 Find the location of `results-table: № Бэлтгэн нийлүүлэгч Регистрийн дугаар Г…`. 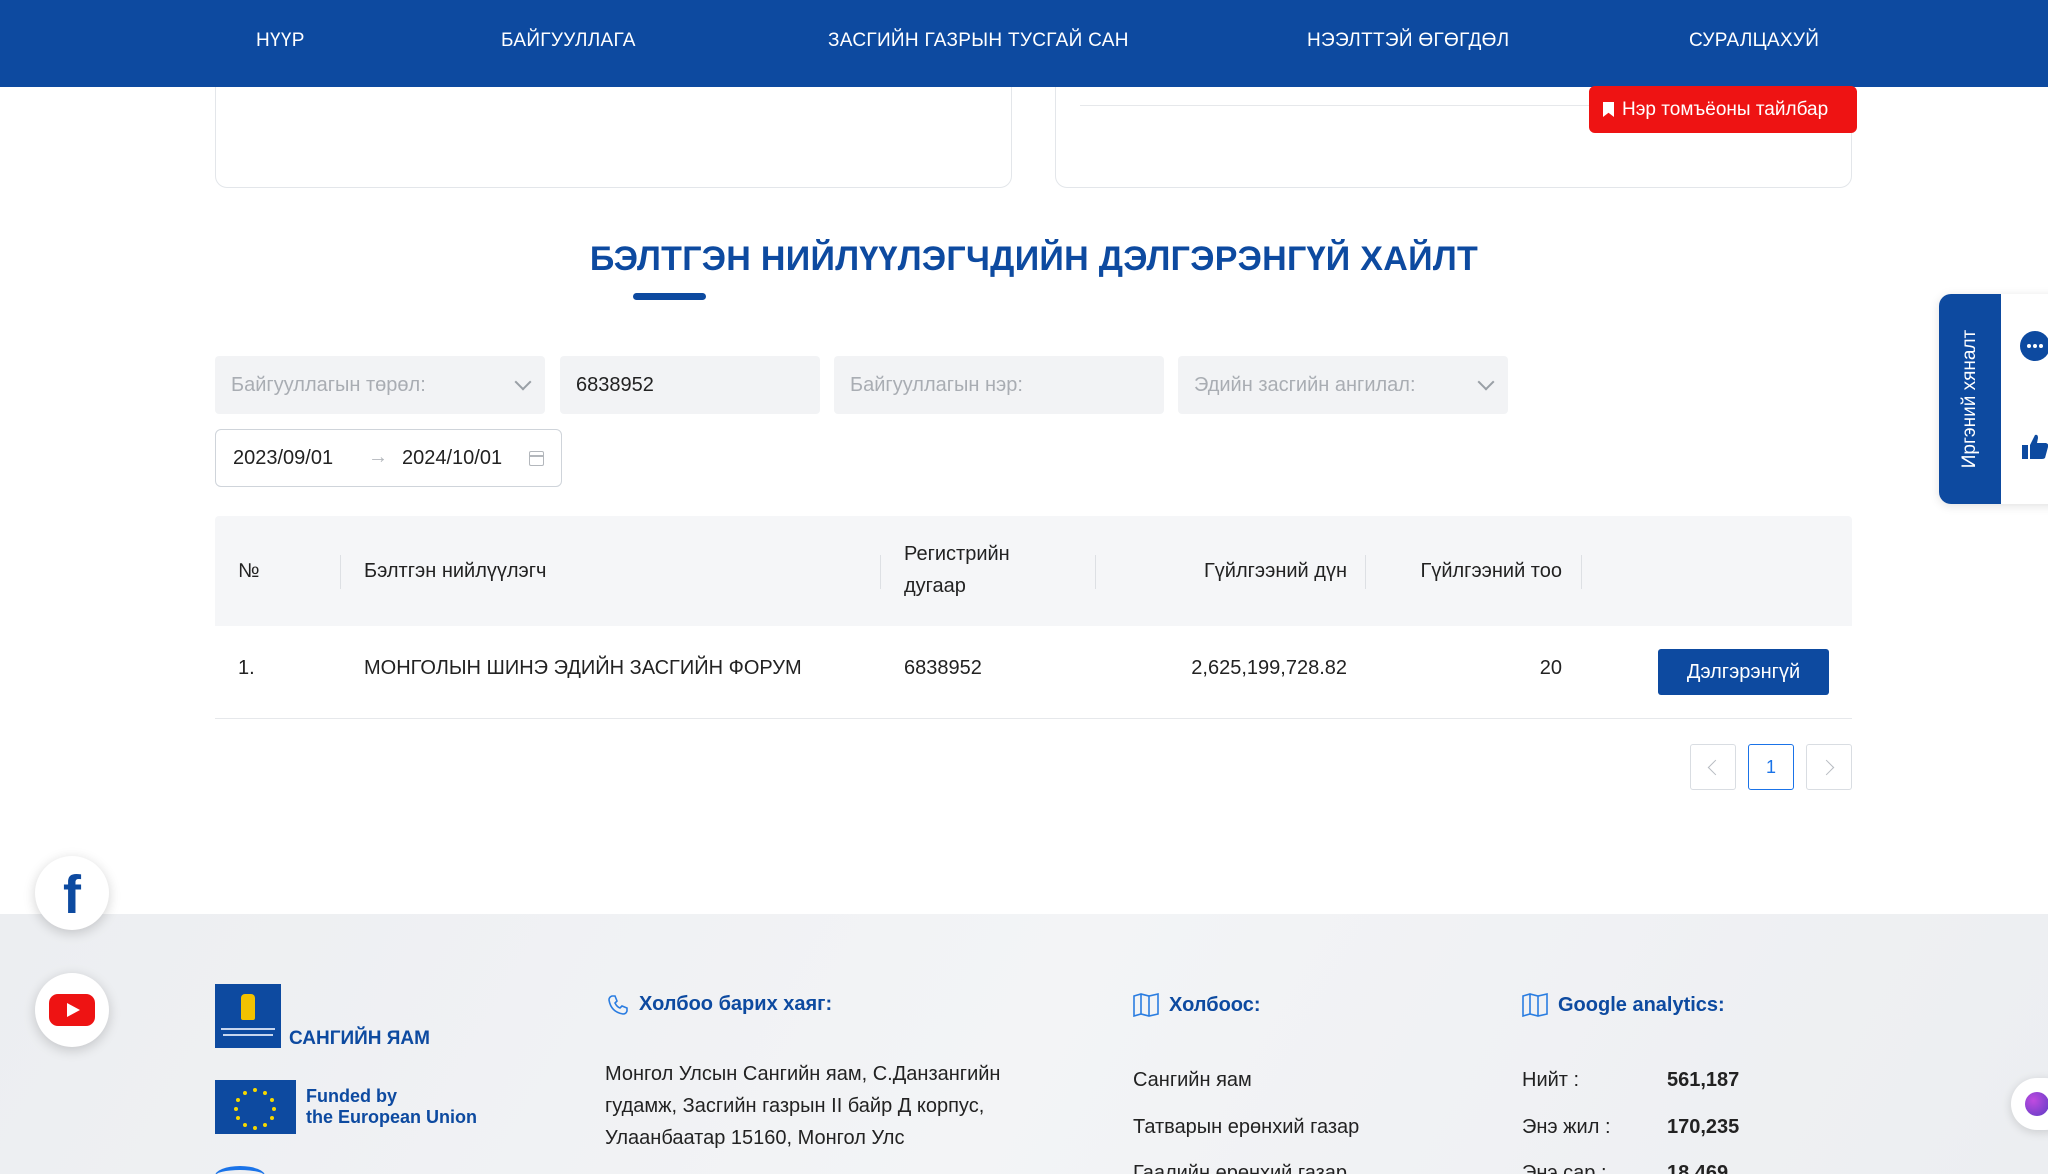

results-table: № Бэлтгэн нийлүүлэгч Регистрийн дугаар Г… is located at coordinates (1033, 617).